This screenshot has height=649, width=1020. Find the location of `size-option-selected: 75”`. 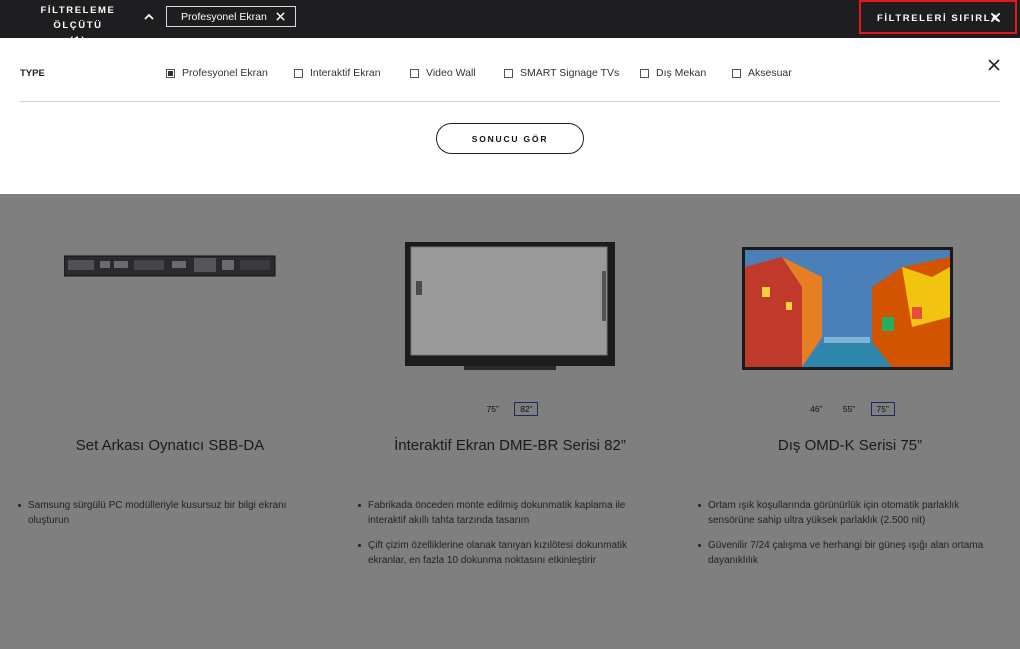

size-option-selected: 75” is located at coordinates (882, 409).